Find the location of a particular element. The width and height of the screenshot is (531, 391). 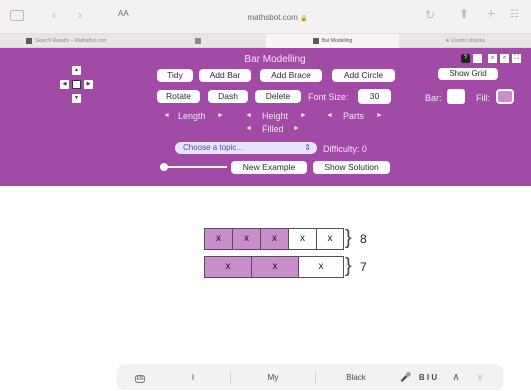

rotate-button: Rotate is located at coordinates (178, 96).